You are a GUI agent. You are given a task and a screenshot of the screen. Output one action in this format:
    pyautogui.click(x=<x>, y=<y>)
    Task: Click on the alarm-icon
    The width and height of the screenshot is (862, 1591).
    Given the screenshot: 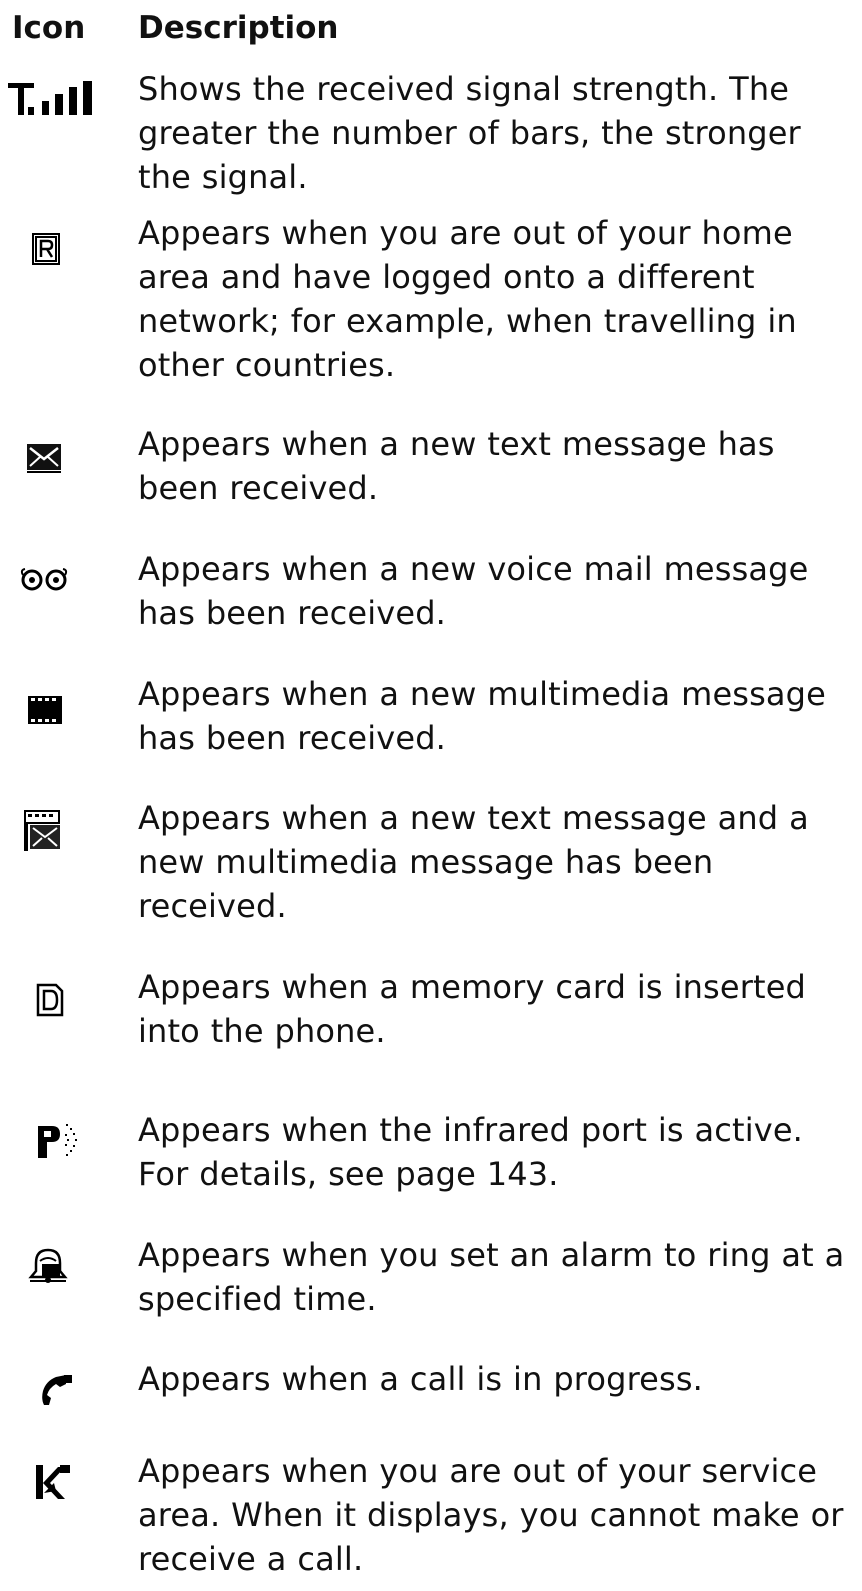 What is the action you would take?
    pyautogui.click(x=60, y=1263)
    